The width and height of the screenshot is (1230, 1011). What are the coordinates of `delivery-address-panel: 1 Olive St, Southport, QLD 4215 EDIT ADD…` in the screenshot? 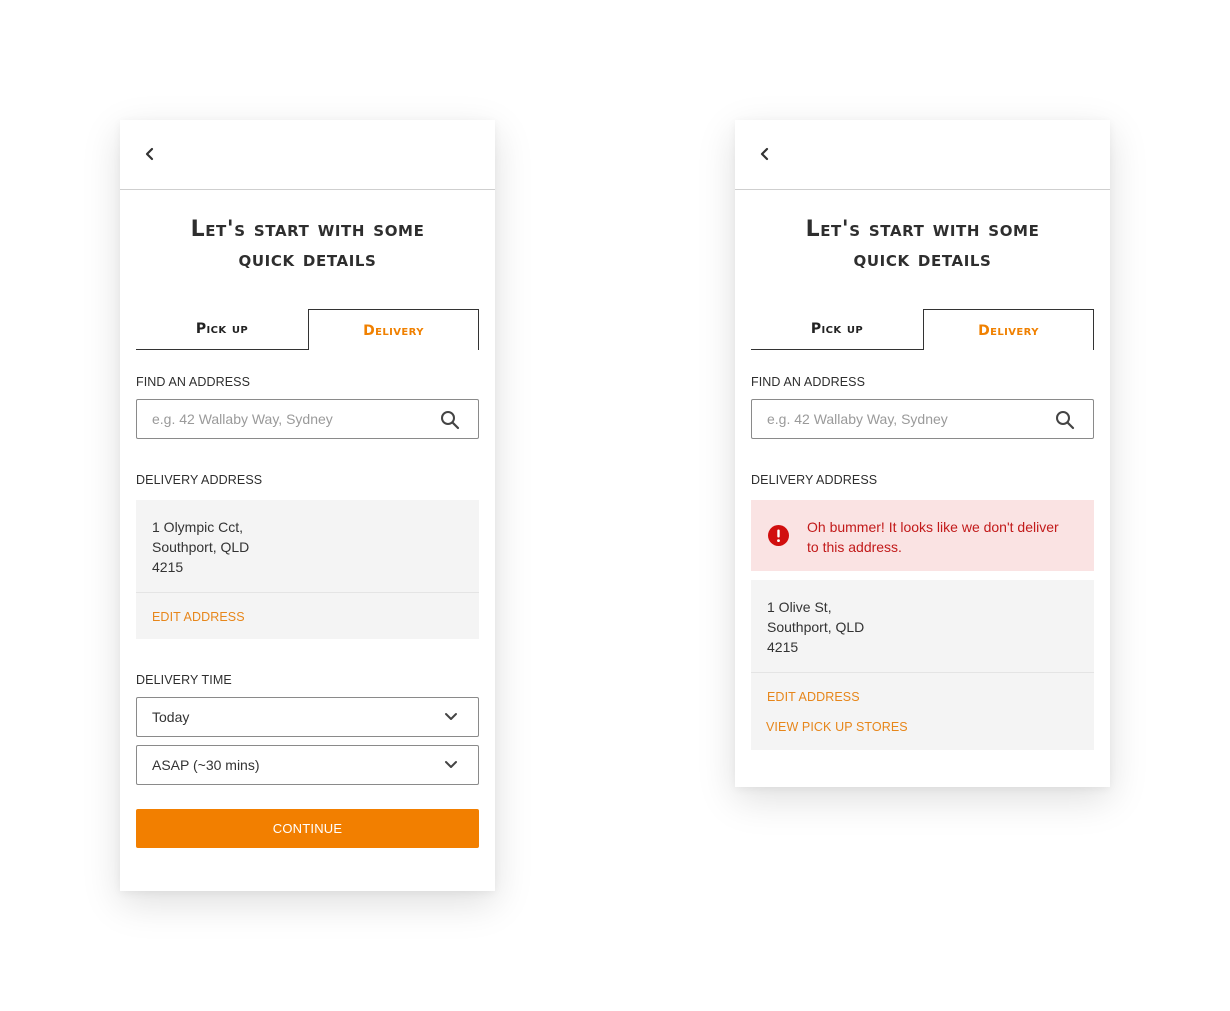 It's located at (922, 665).